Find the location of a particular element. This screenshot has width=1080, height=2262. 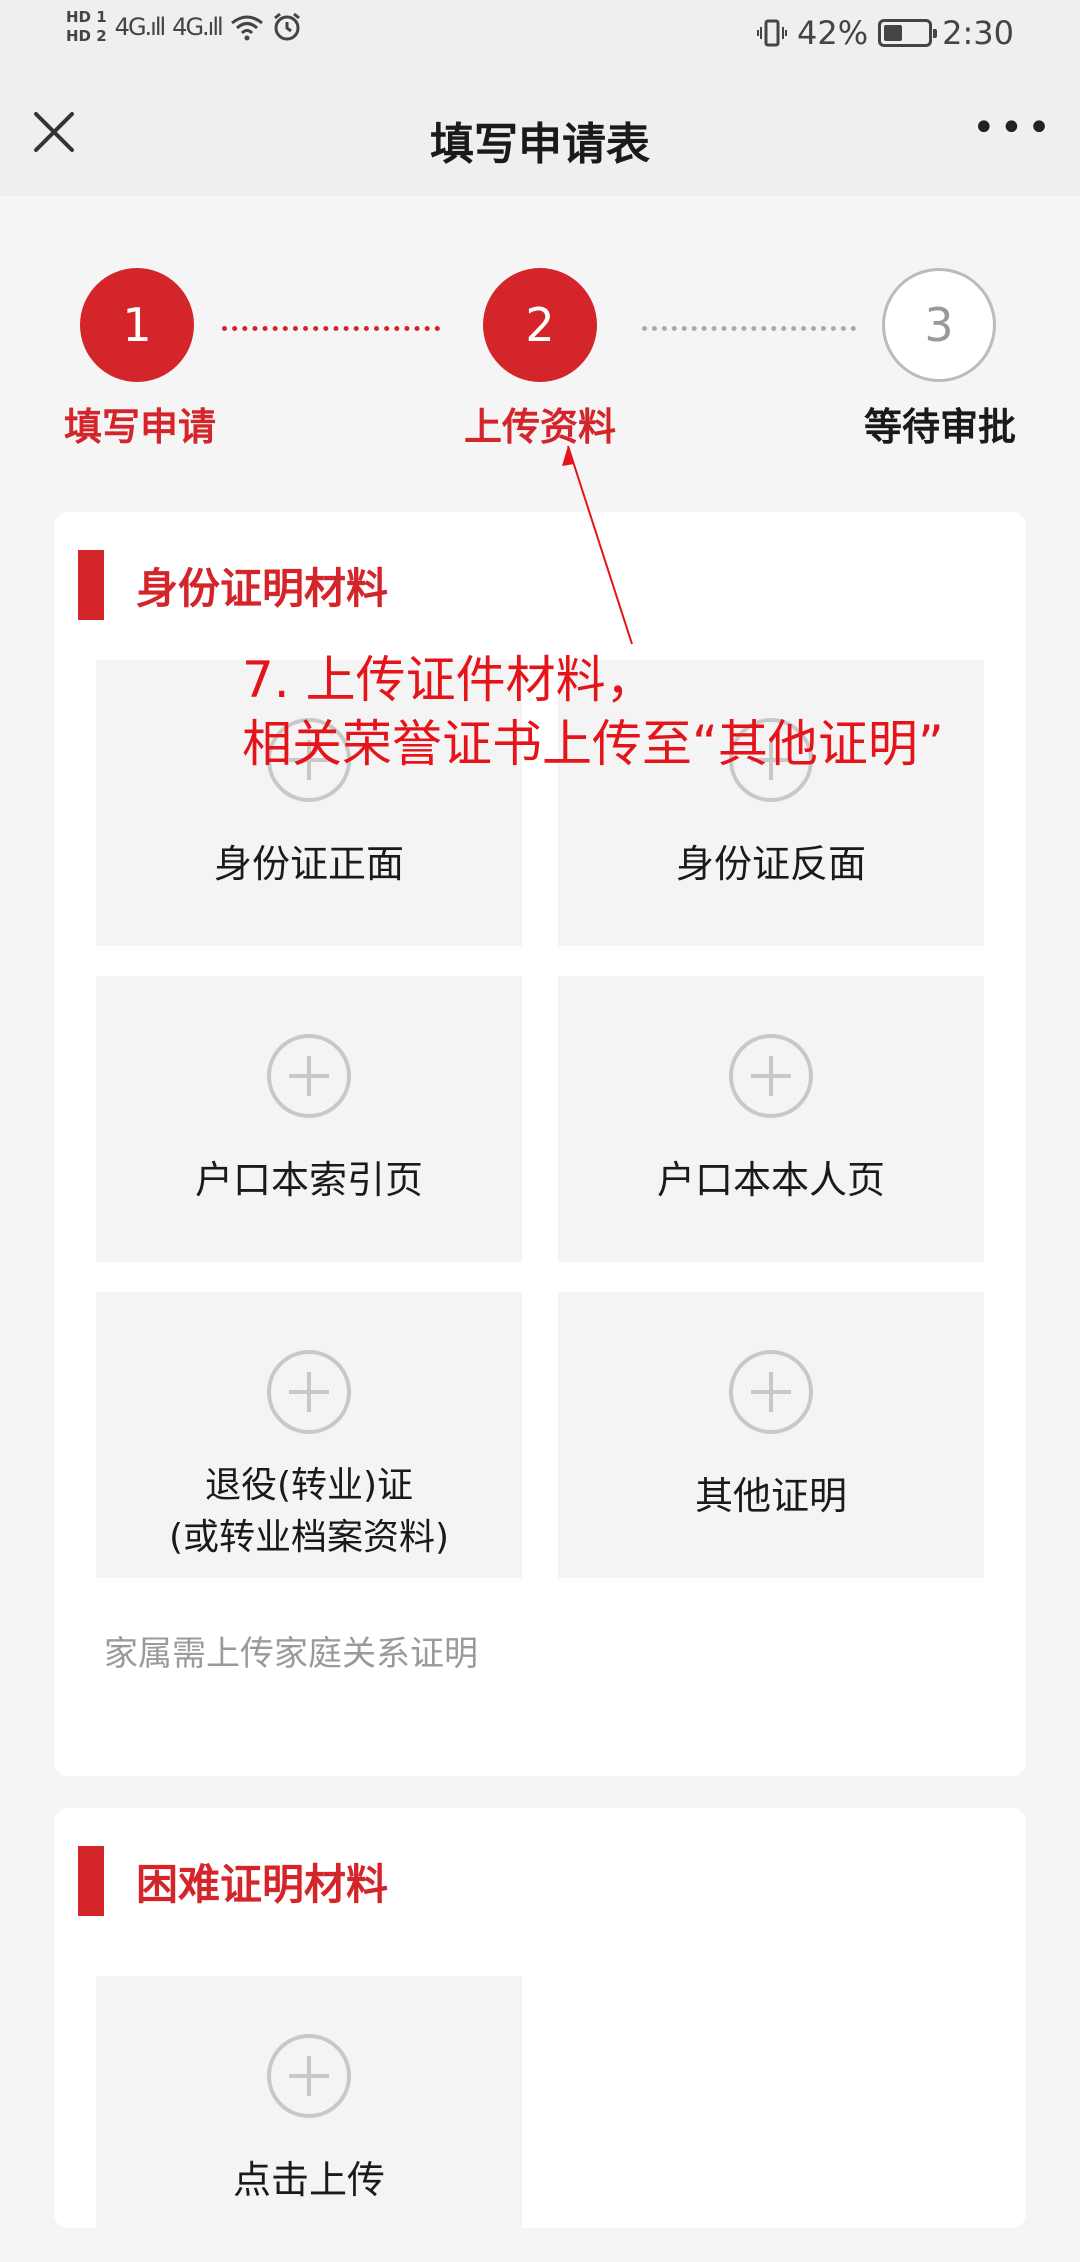

annotation-line2: 相关荣誉证书上传至“其他证明” is located at coordinates (593, 744).